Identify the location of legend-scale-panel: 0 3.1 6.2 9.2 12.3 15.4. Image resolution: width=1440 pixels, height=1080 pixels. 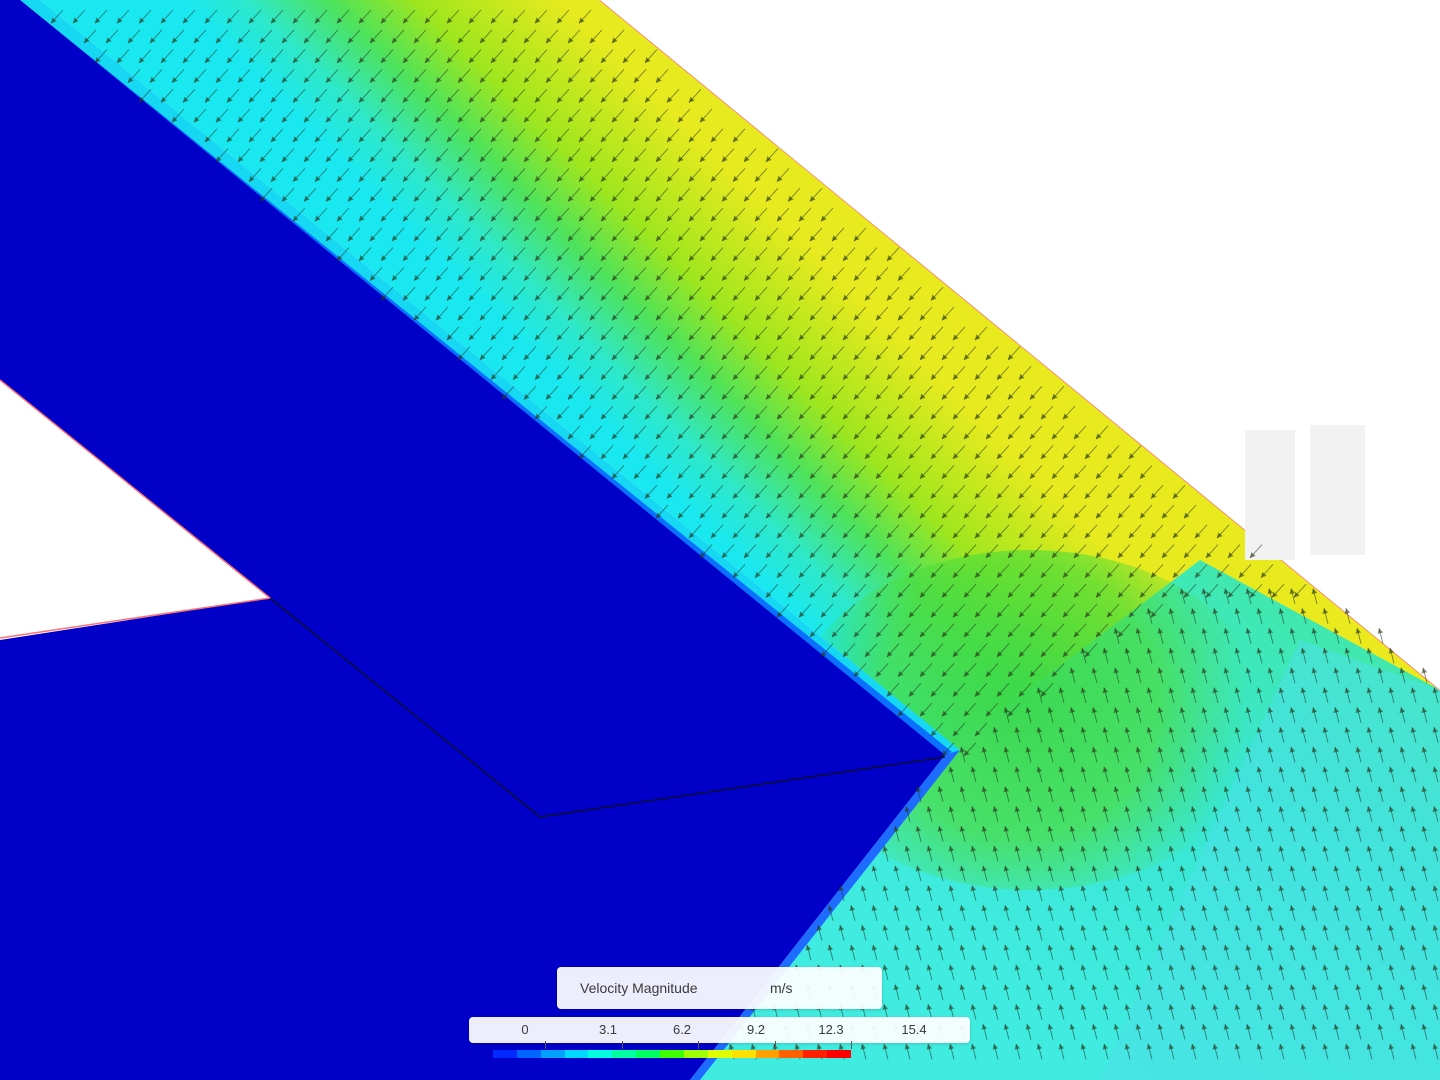
(719, 1030).